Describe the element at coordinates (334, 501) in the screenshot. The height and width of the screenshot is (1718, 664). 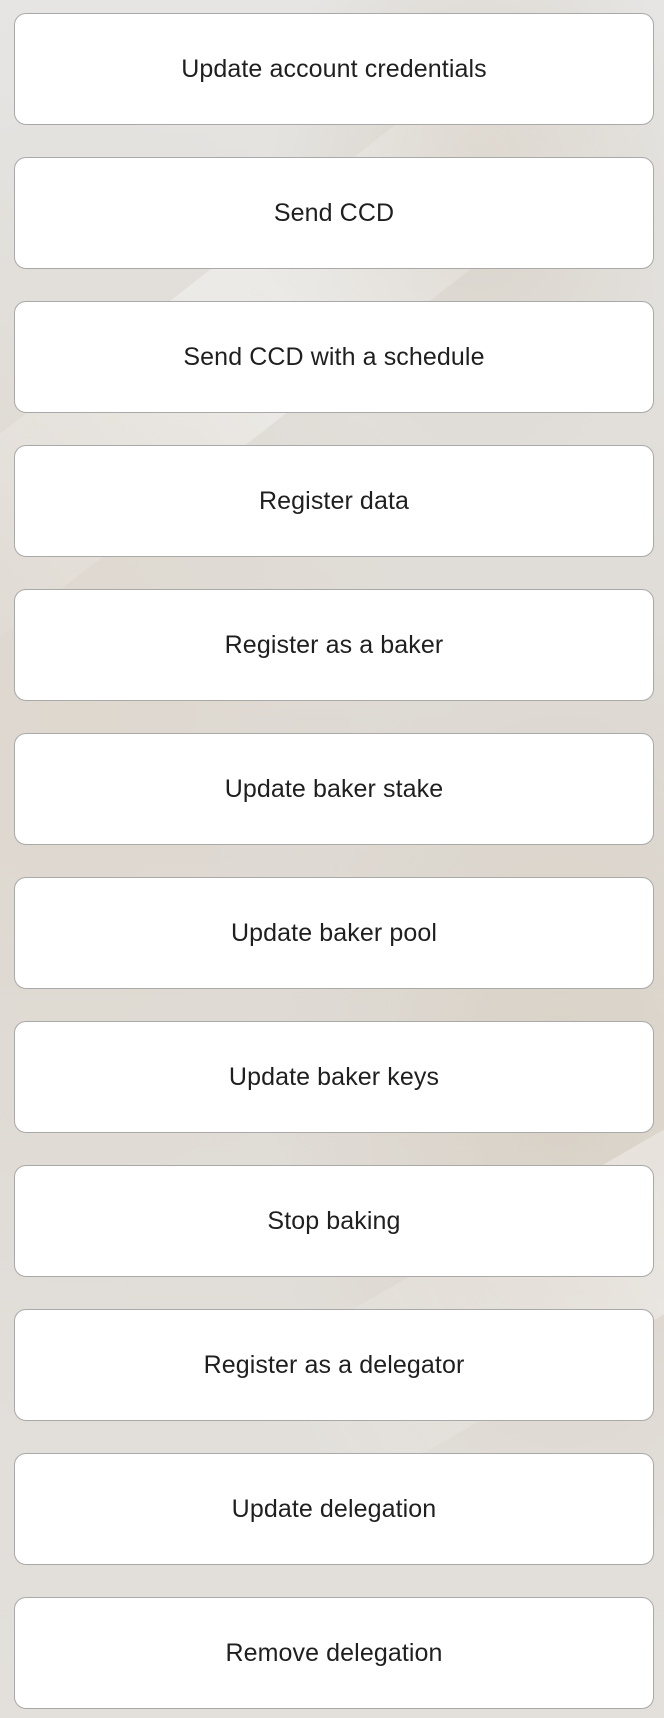
I see `register-data-button: Register data` at that location.